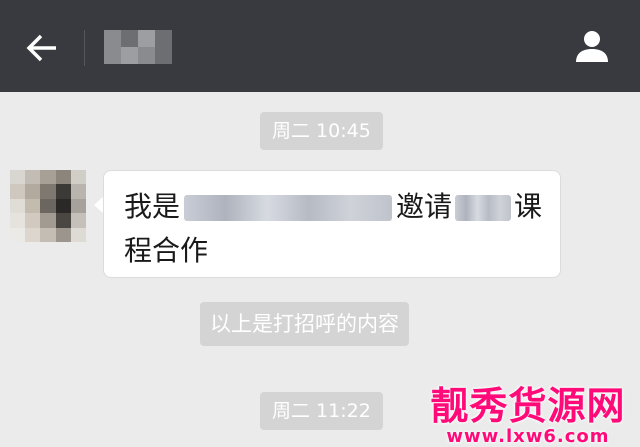 This screenshot has width=640, height=447. I want to click on message-text: 课, so click(528, 206).